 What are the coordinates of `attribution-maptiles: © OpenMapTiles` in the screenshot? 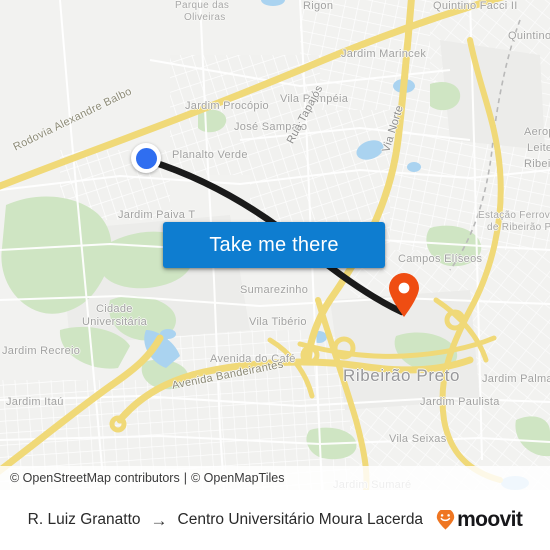 It's located at (238, 478).